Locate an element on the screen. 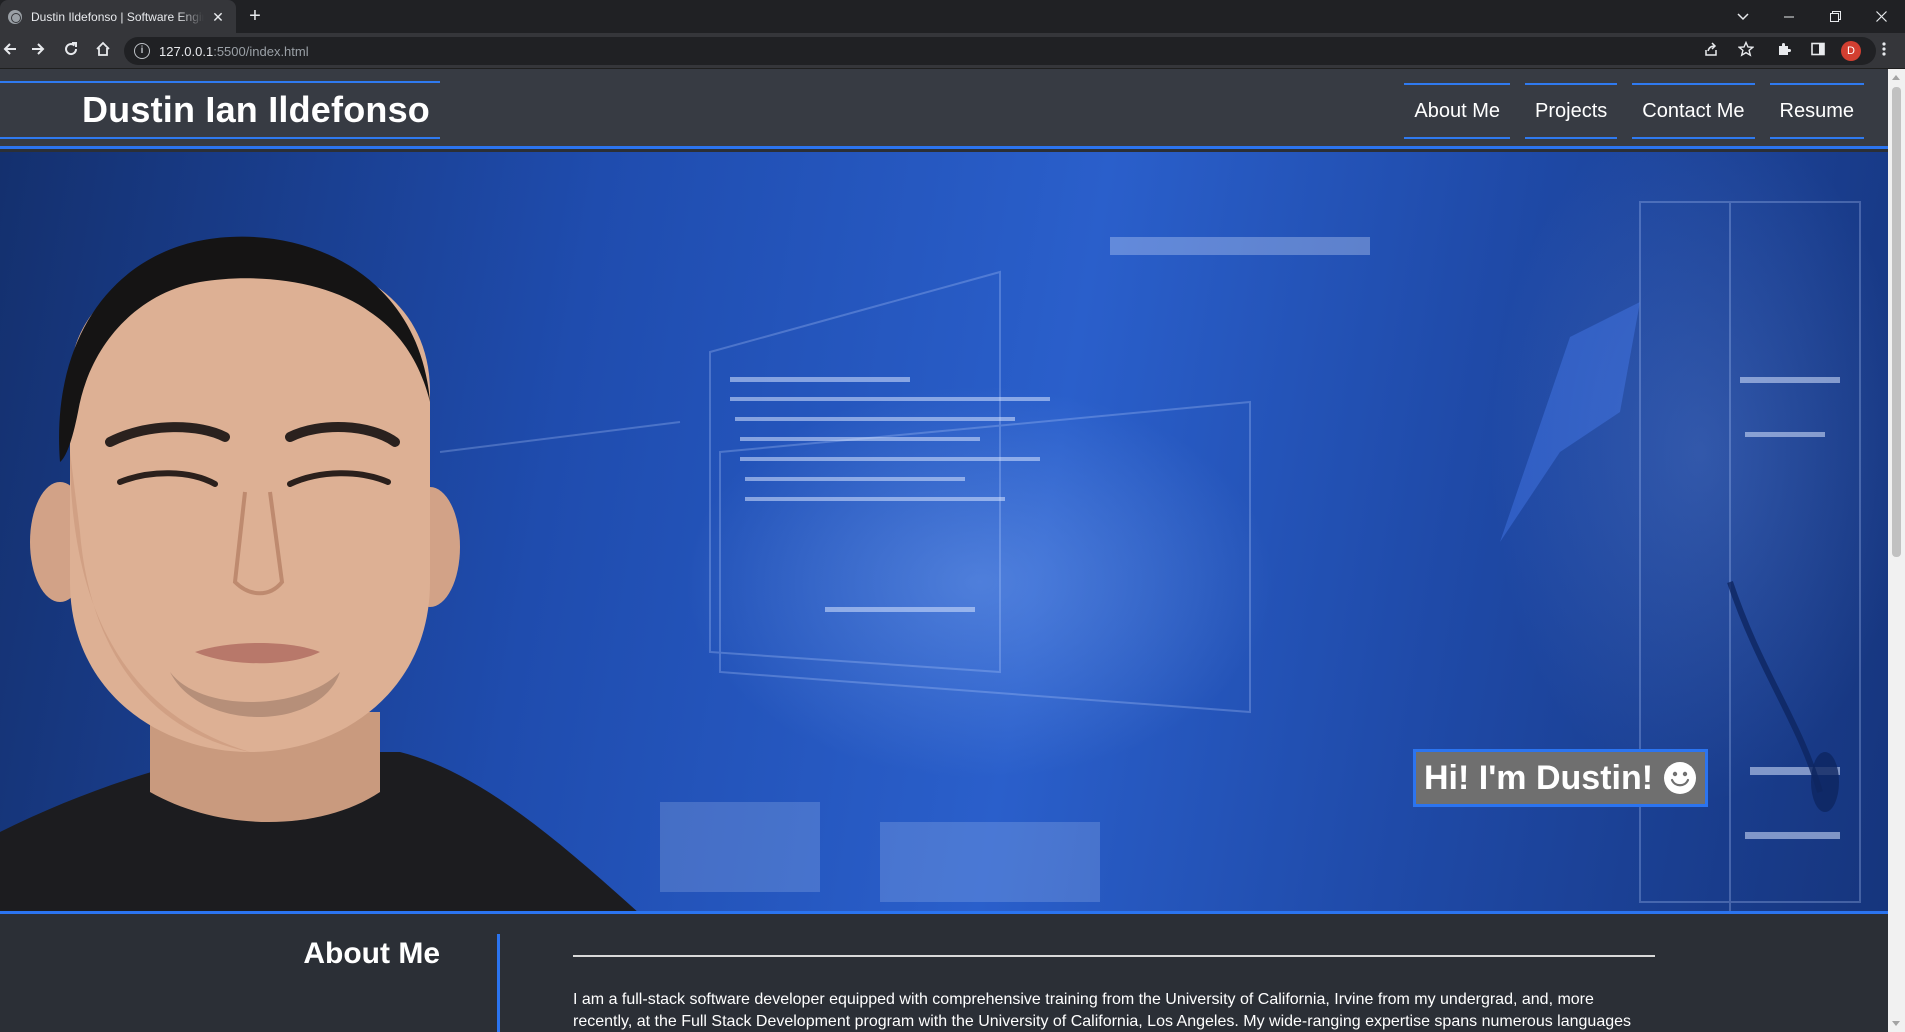 The image size is (1905, 1032). browser-toolbar: i 127.0.0.1:5500/index.html D is located at coordinates (952, 51).